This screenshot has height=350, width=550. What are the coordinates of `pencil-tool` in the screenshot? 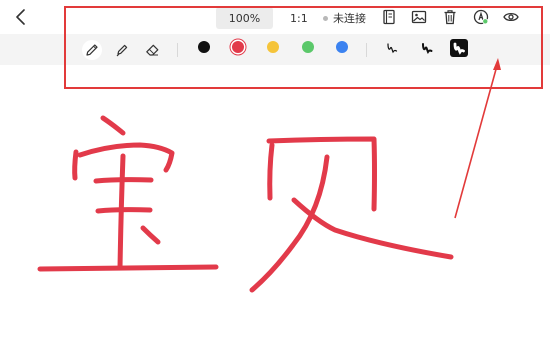 It's located at (92, 50).